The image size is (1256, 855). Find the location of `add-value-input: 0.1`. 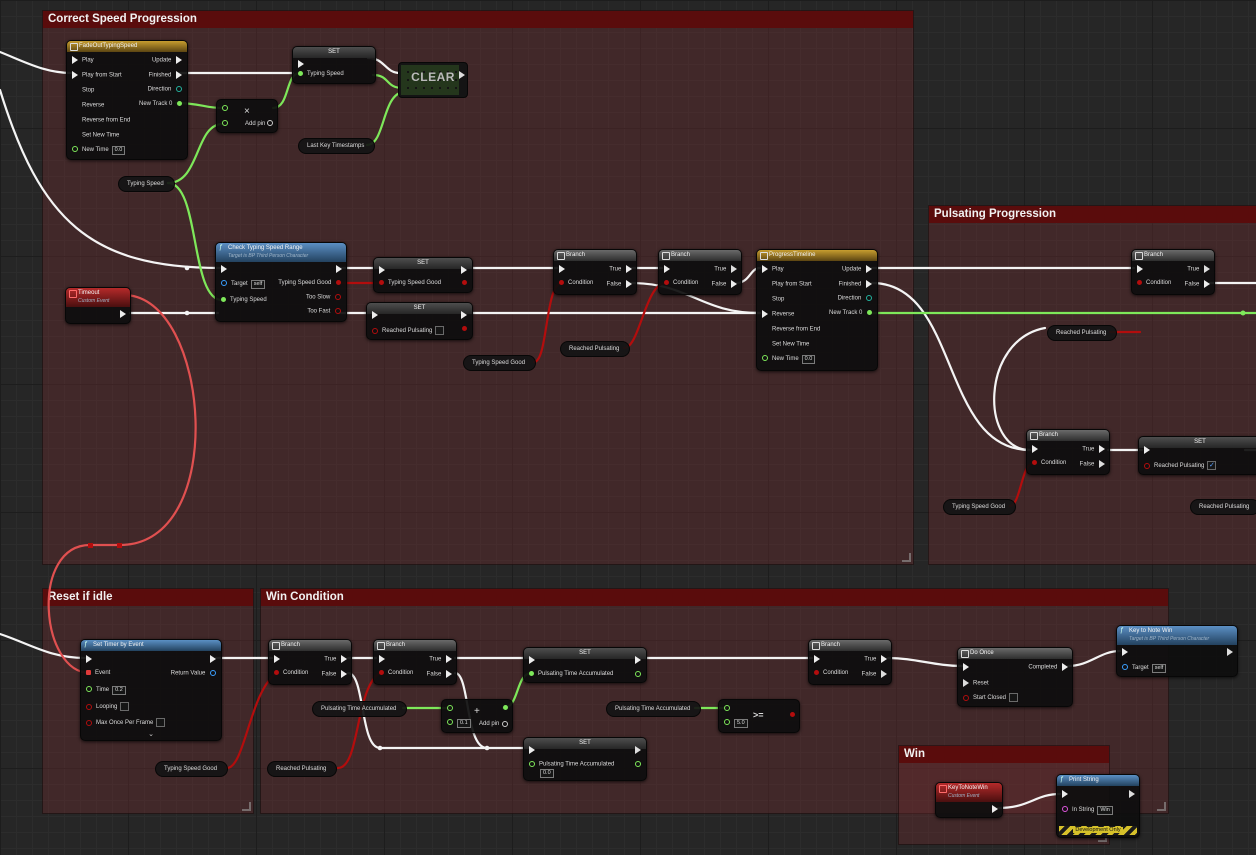

add-value-input: 0.1 is located at coordinates (464, 723).